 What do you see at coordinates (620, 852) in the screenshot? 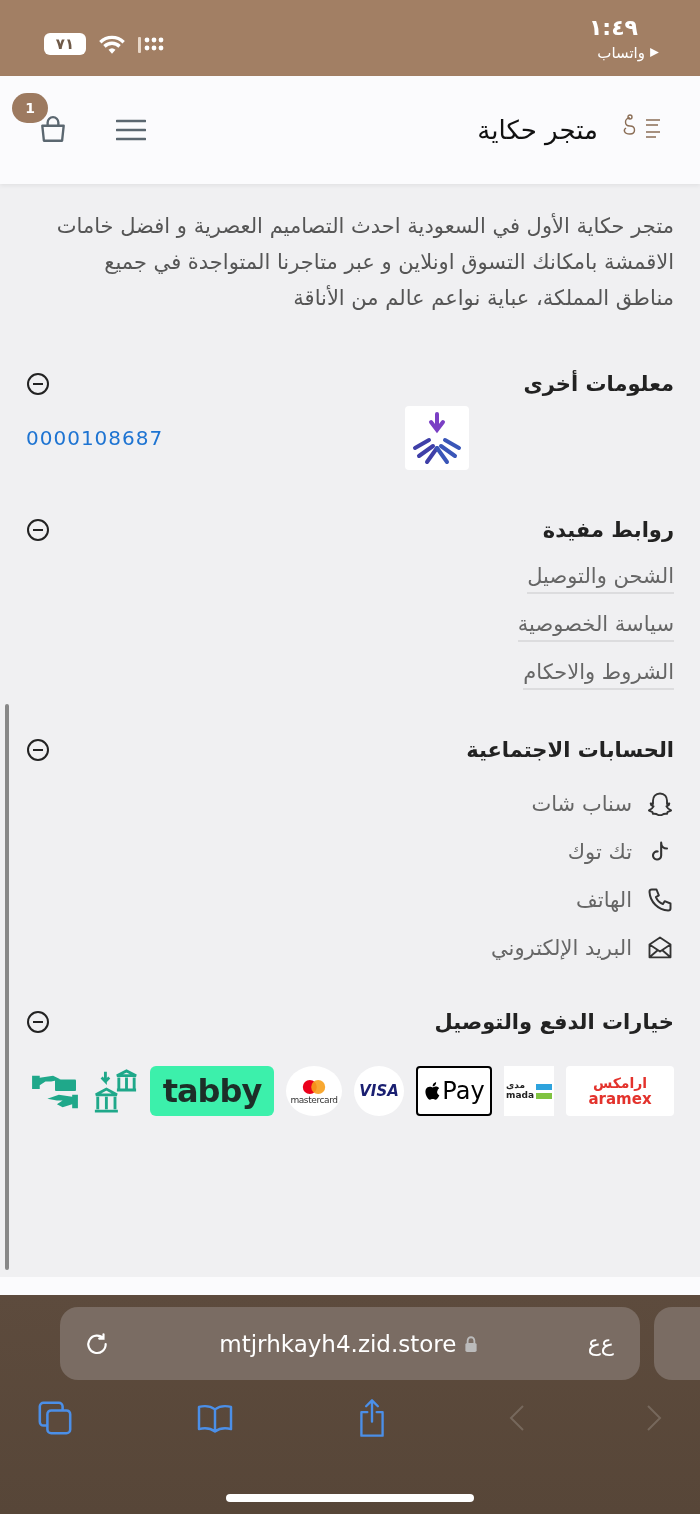
I see `social-link: تك توك` at bounding box center [620, 852].